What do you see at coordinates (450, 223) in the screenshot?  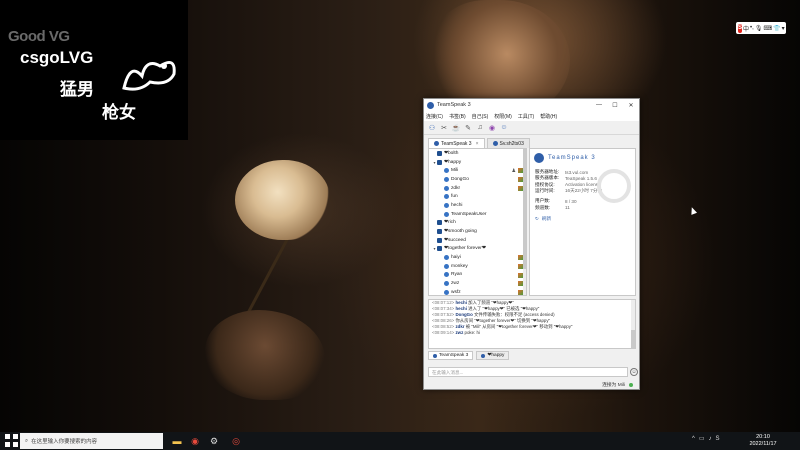 I see `tree-label: ❤rich` at bounding box center [450, 223].